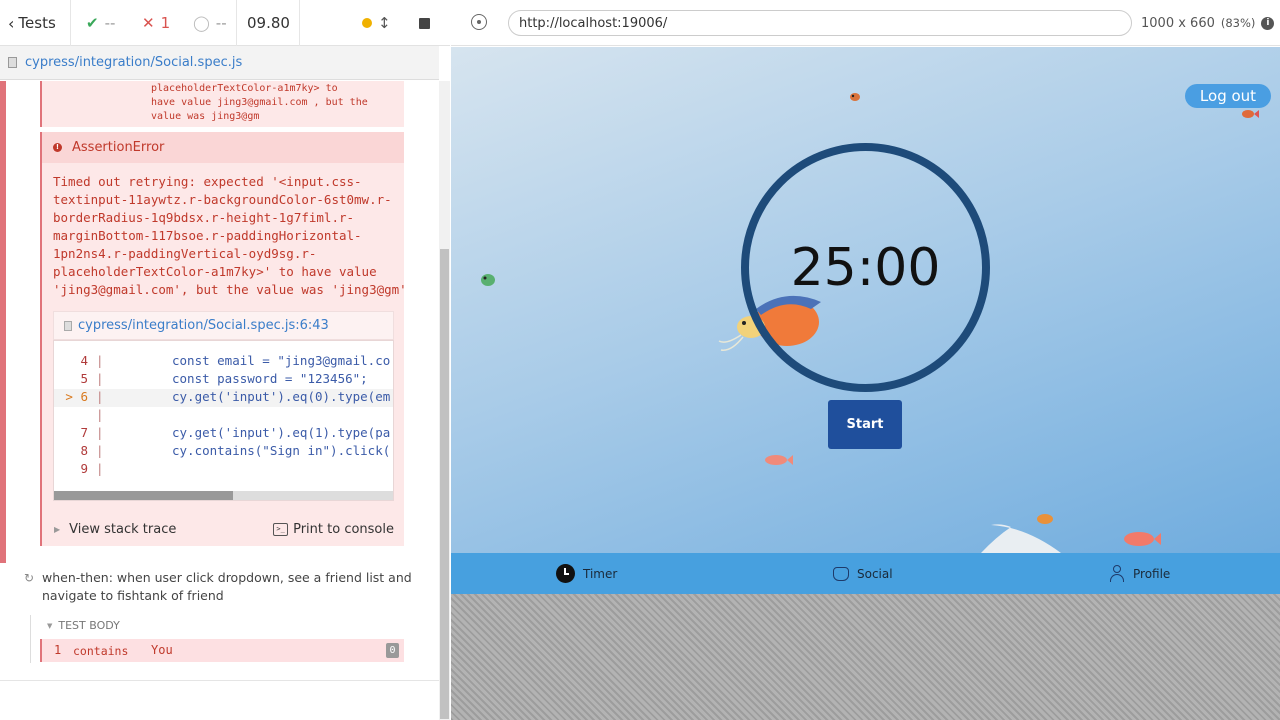 The image size is (1280, 720). What do you see at coordinates (29, 578) in the screenshot?
I see `refresh-icon: ↻` at bounding box center [29, 578].